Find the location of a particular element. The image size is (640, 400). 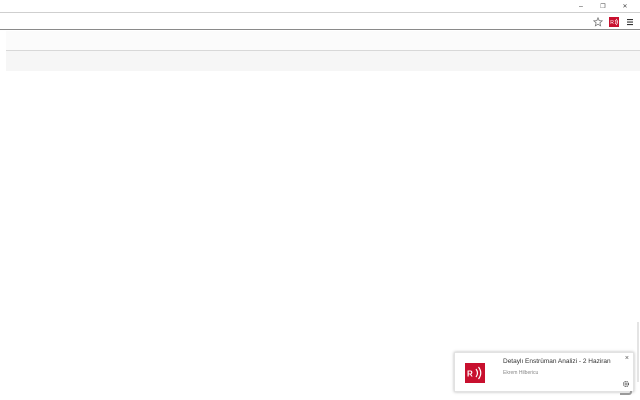

browser-toolbar: R is located at coordinates (320, 21).